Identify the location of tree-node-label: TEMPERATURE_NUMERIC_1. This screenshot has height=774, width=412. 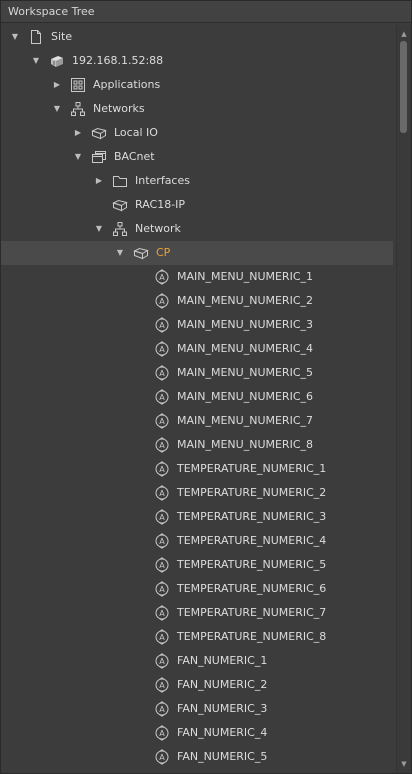
(252, 468).